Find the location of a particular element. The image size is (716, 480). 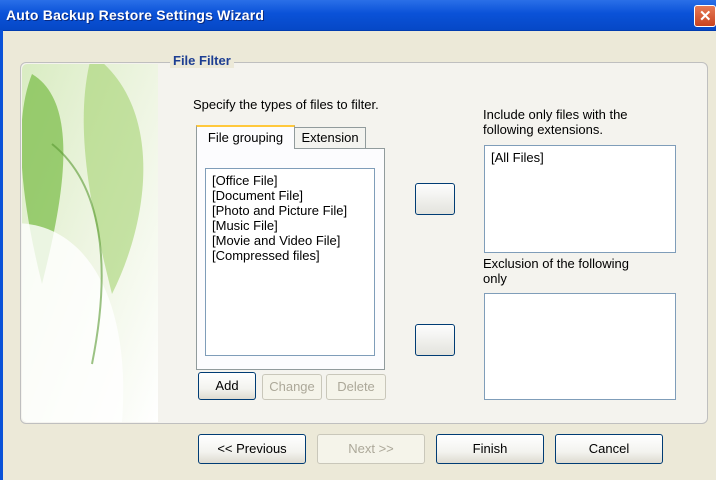

move-to-exclude-button is located at coordinates (435, 340).